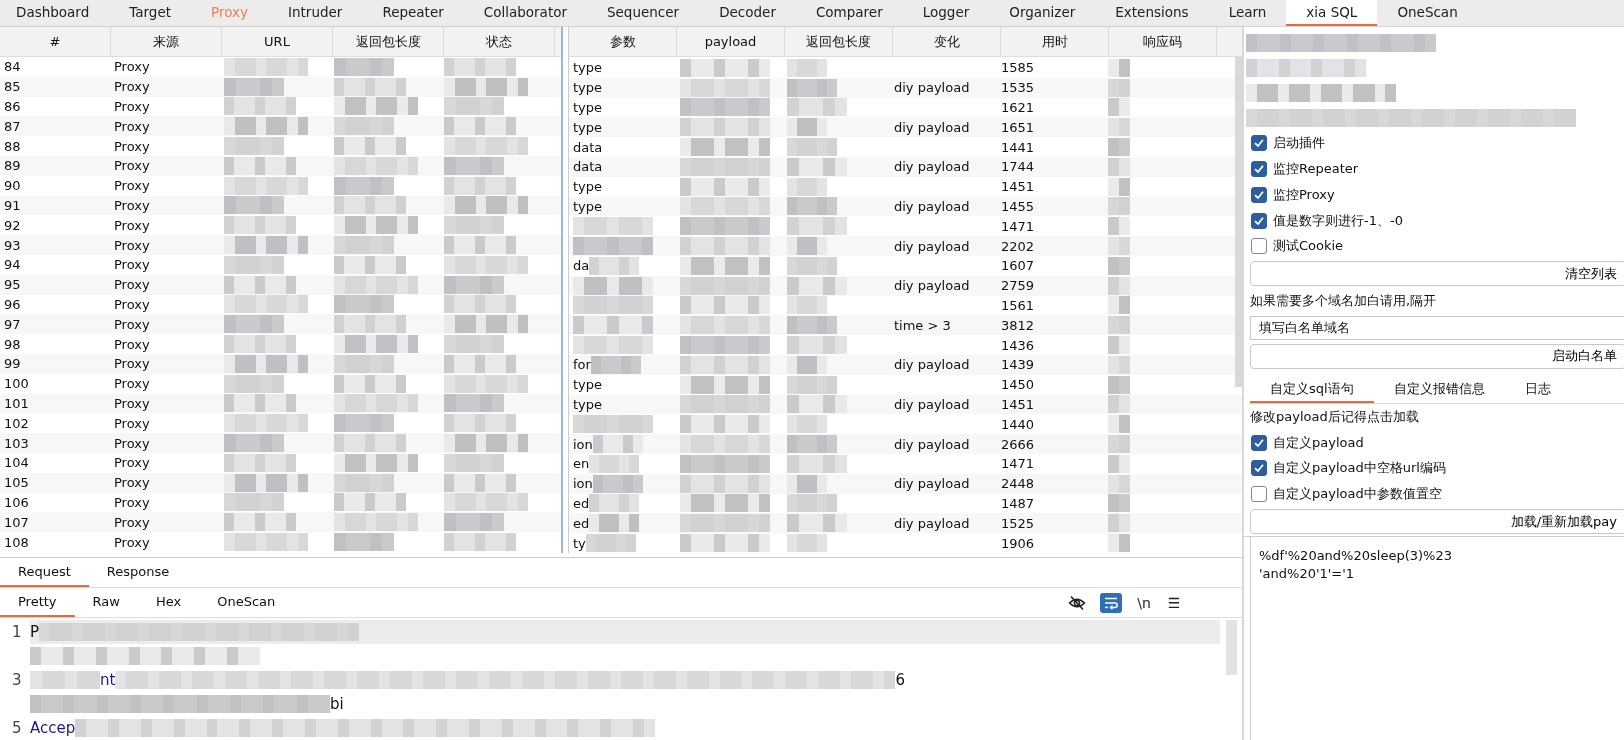 The height and width of the screenshot is (740, 1624). What do you see at coordinates (1111, 602) in the screenshot?
I see `wrap-lines-icon` at bounding box center [1111, 602].